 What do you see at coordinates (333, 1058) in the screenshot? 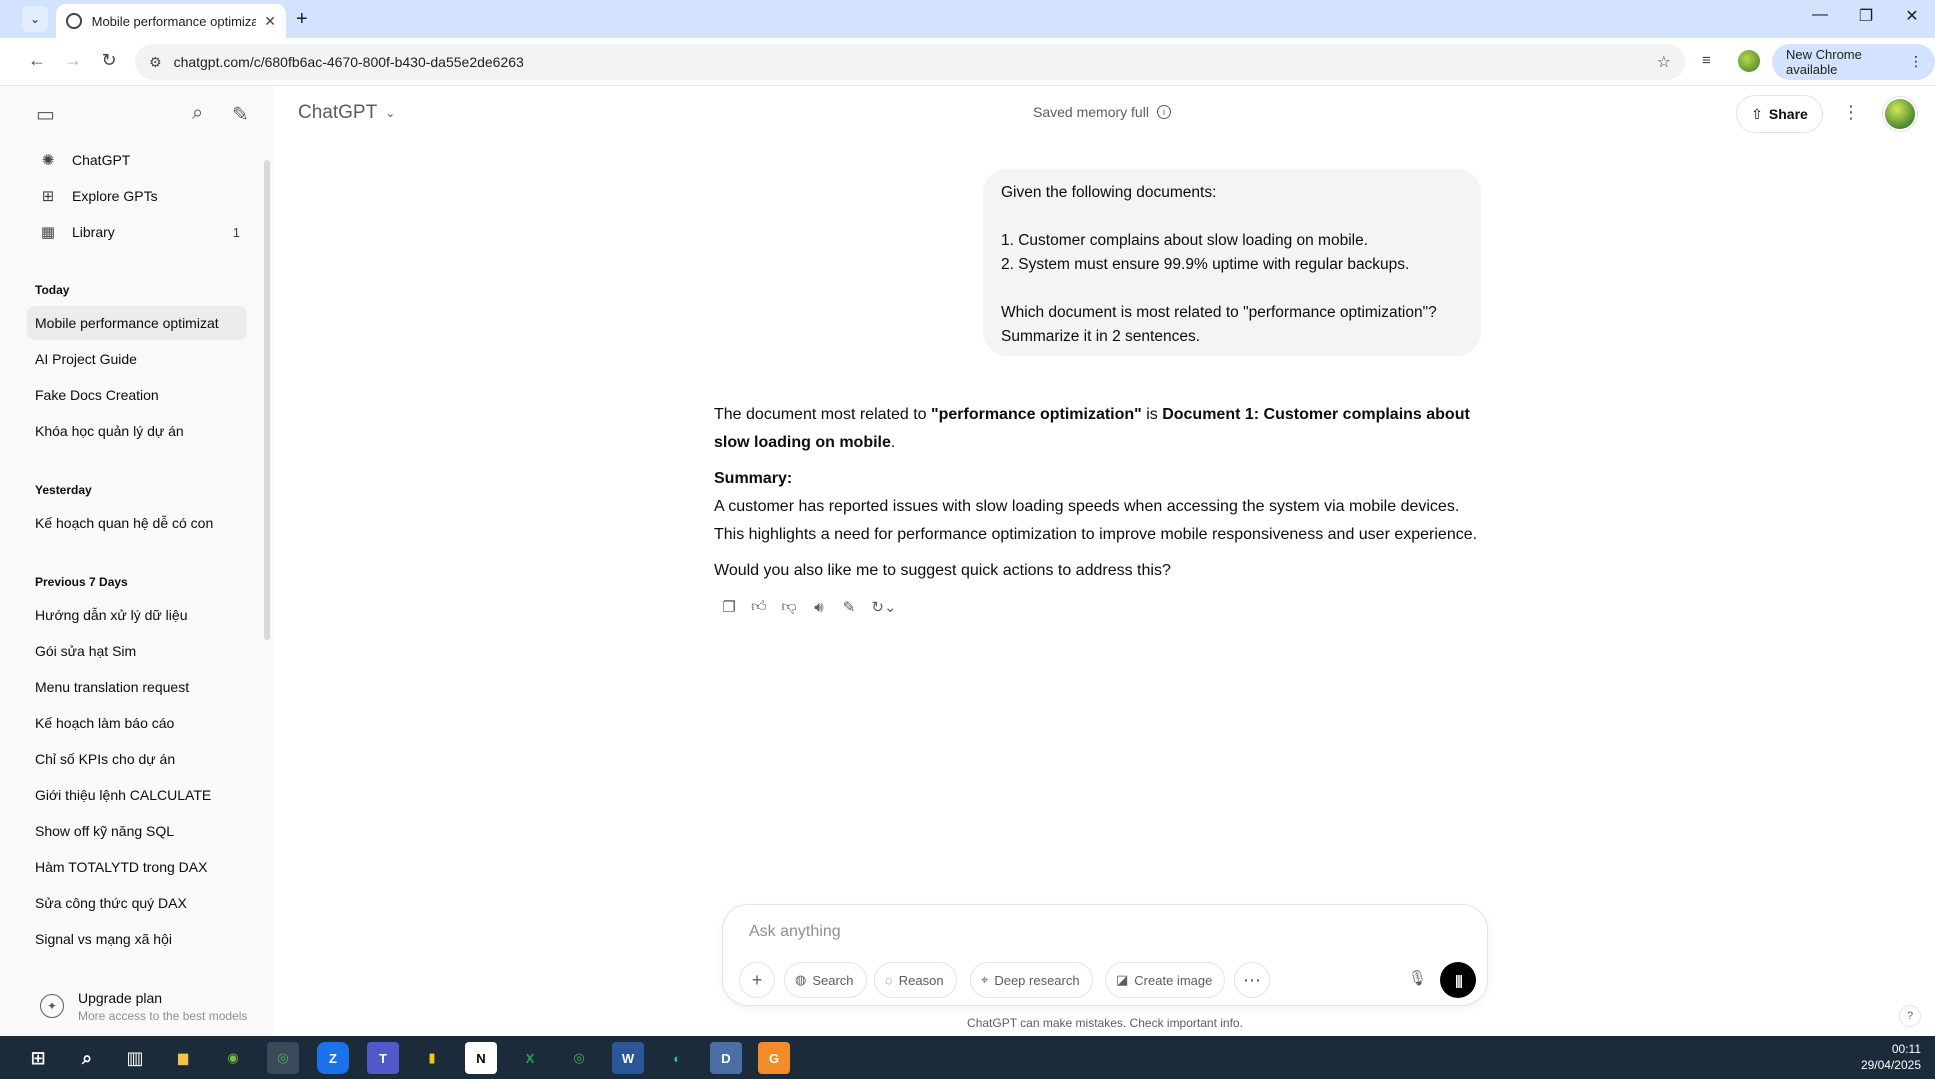
I see `zalo-icon: Z` at bounding box center [333, 1058].